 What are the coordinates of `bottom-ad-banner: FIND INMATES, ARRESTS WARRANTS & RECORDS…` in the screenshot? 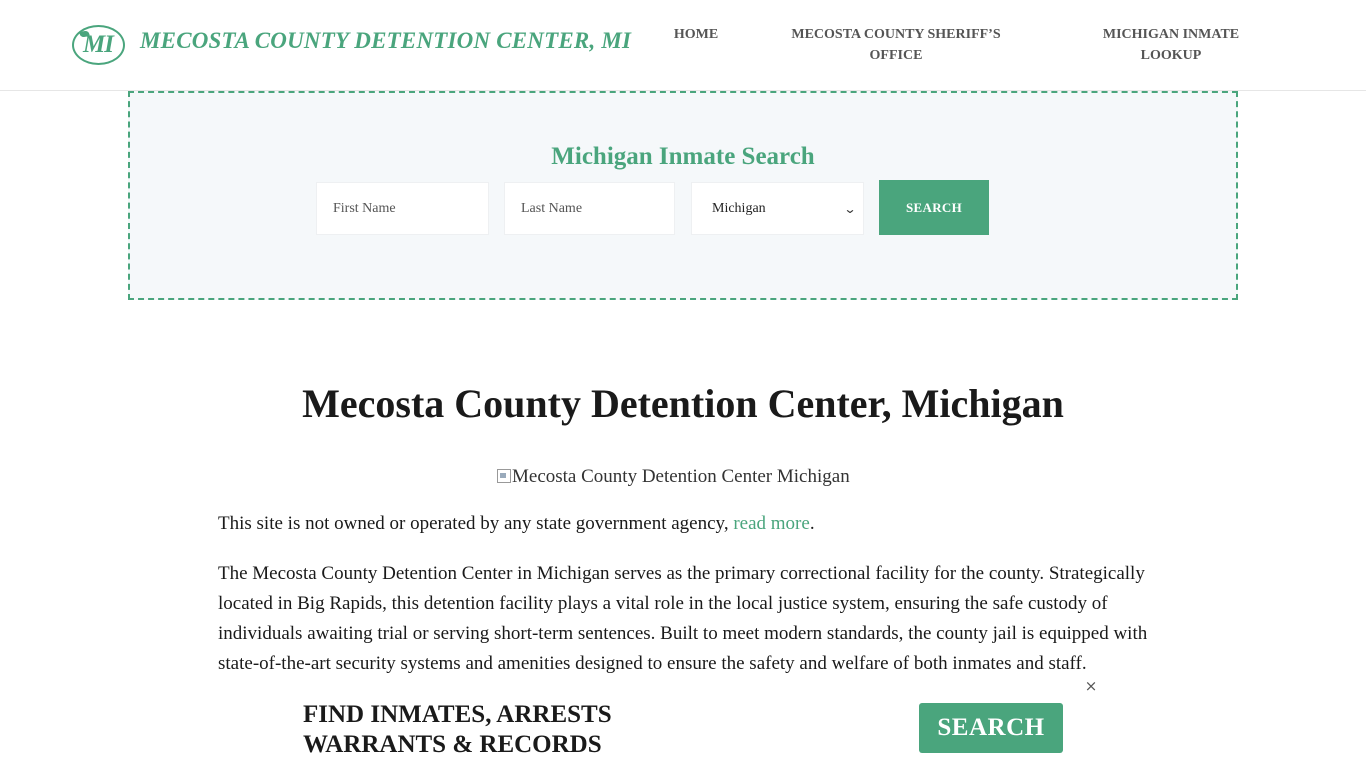 It's located at (683, 734).